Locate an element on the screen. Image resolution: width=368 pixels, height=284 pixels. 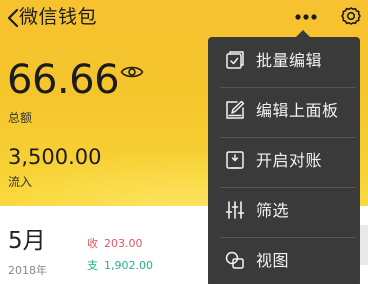
settings-gear-icon is located at coordinates (351, 16).